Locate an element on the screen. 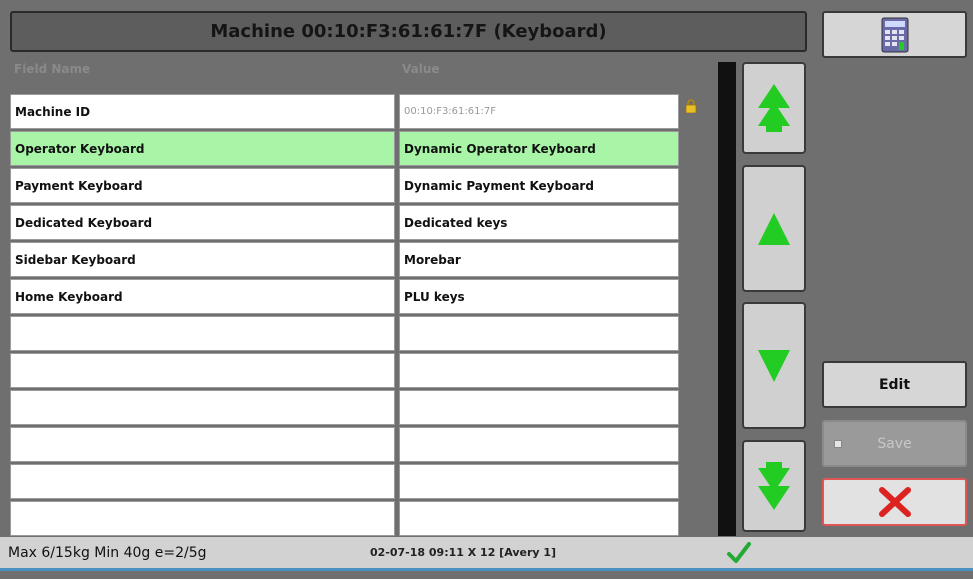 This screenshot has height=579, width=973. scroll-top-button is located at coordinates (774, 108).